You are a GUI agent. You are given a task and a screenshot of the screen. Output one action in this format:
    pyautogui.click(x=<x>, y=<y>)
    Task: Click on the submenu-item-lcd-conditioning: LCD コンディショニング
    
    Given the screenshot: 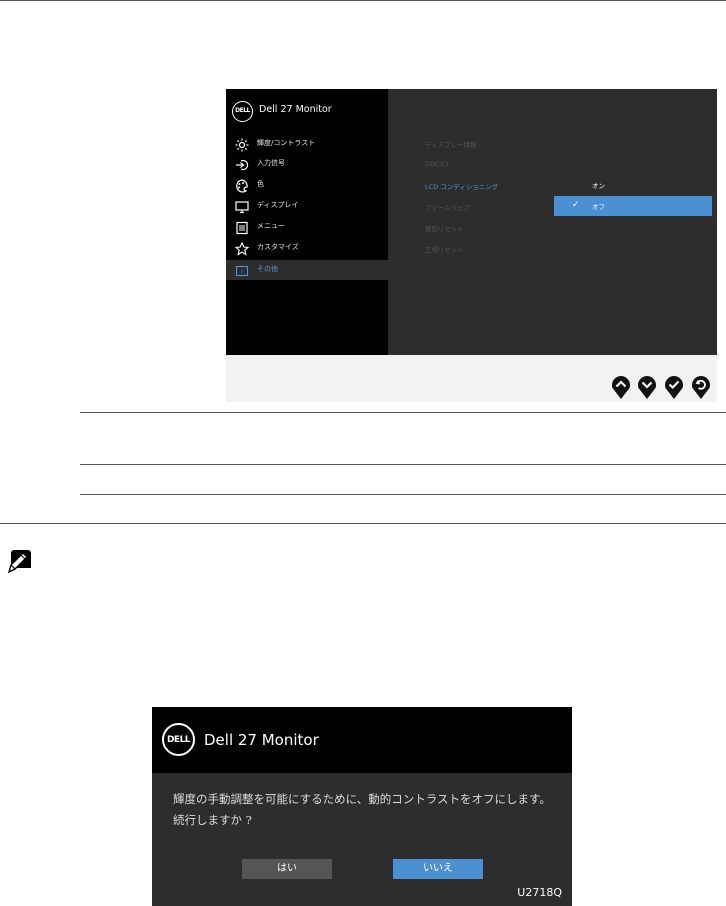 What is the action you would take?
    pyautogui.click(x=461, y=186)
    